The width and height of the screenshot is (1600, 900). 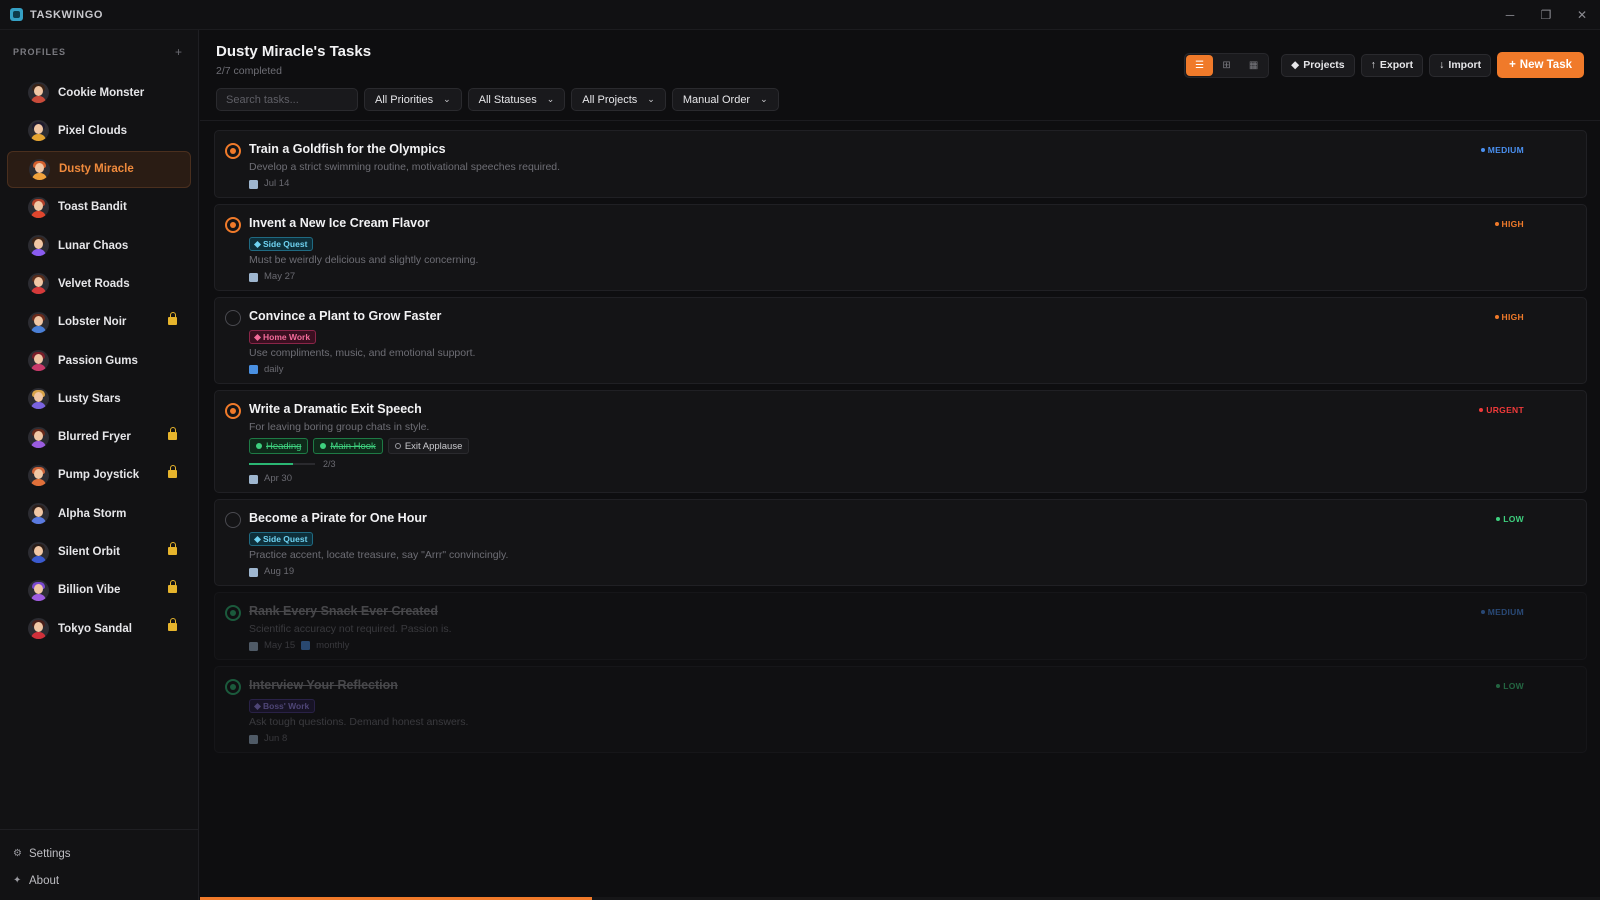 I want to click on due-date: Apr 30, so click(x=278, y=478).